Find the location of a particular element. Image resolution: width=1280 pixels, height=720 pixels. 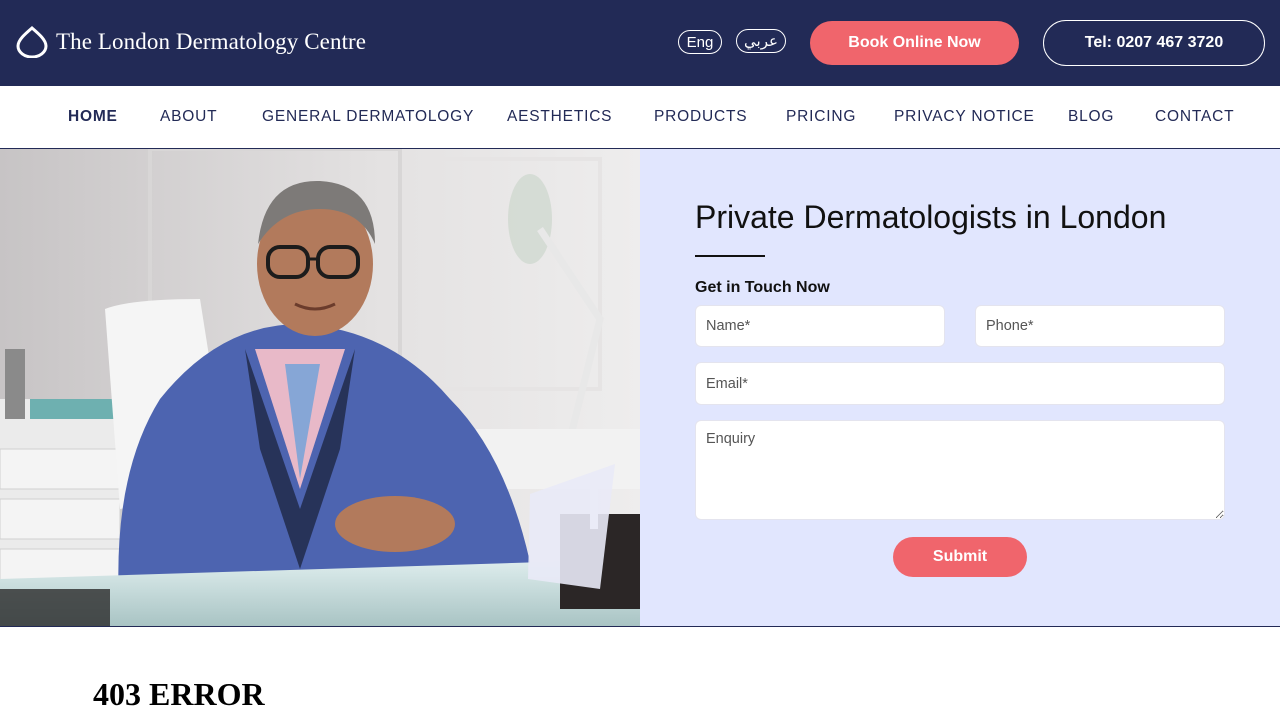

language-arabic-button: عربي is located at coordinates (761, 41).